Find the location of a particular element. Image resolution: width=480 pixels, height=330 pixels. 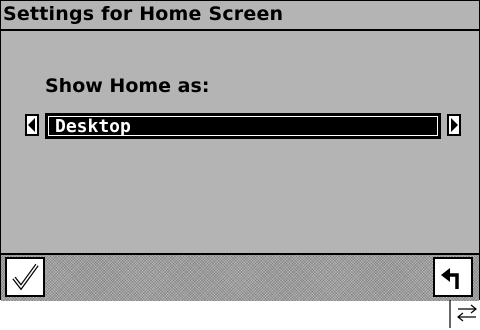

next-option-button is located at coordinates (454, 125).